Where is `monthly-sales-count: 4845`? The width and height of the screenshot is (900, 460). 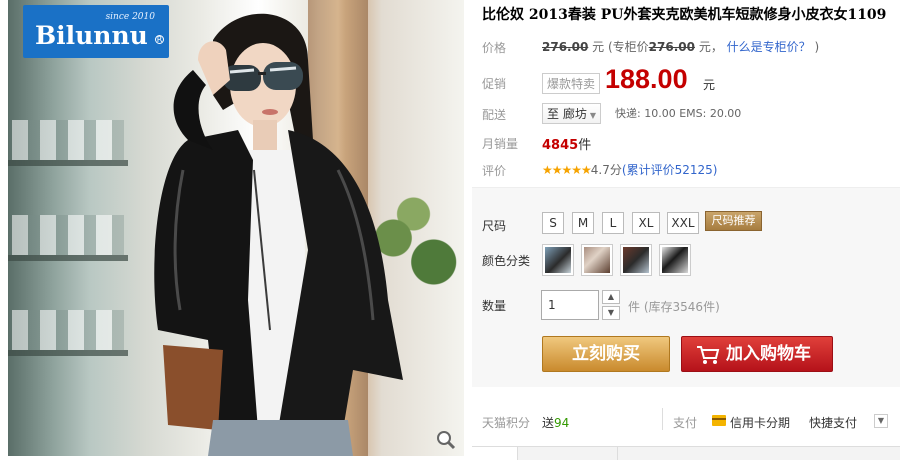
monthly-sales-count: 4845 is located at coordinates (560, 145).